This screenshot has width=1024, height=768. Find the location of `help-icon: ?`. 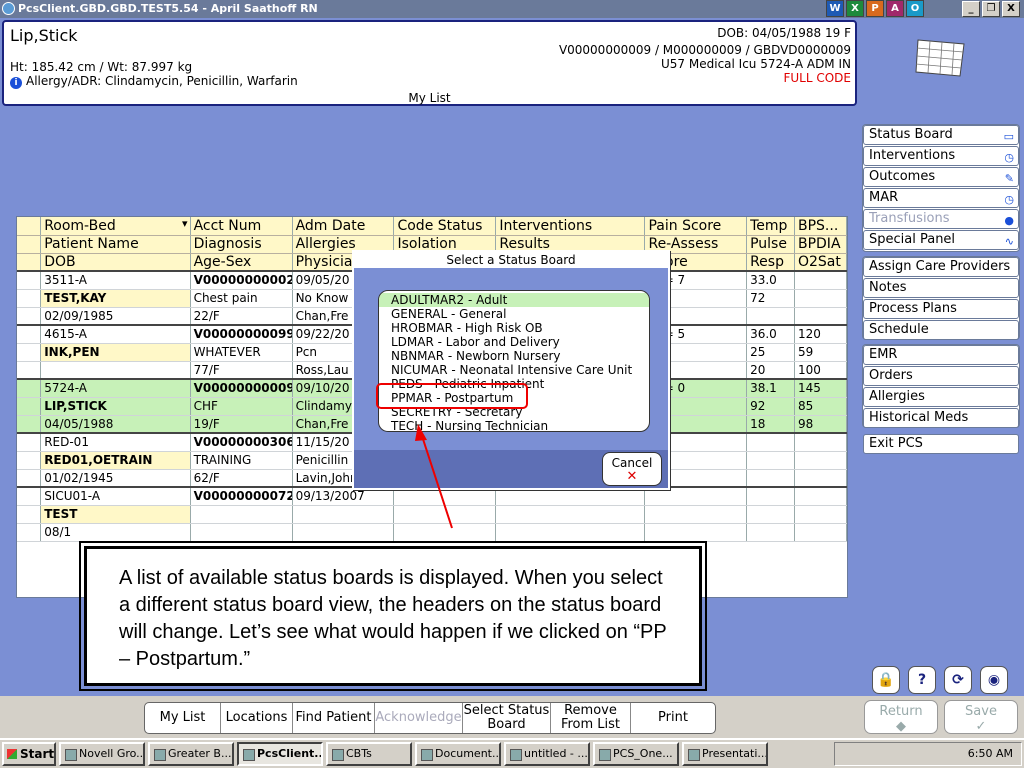

help-icon: ? is located at coordinates (922, 680).